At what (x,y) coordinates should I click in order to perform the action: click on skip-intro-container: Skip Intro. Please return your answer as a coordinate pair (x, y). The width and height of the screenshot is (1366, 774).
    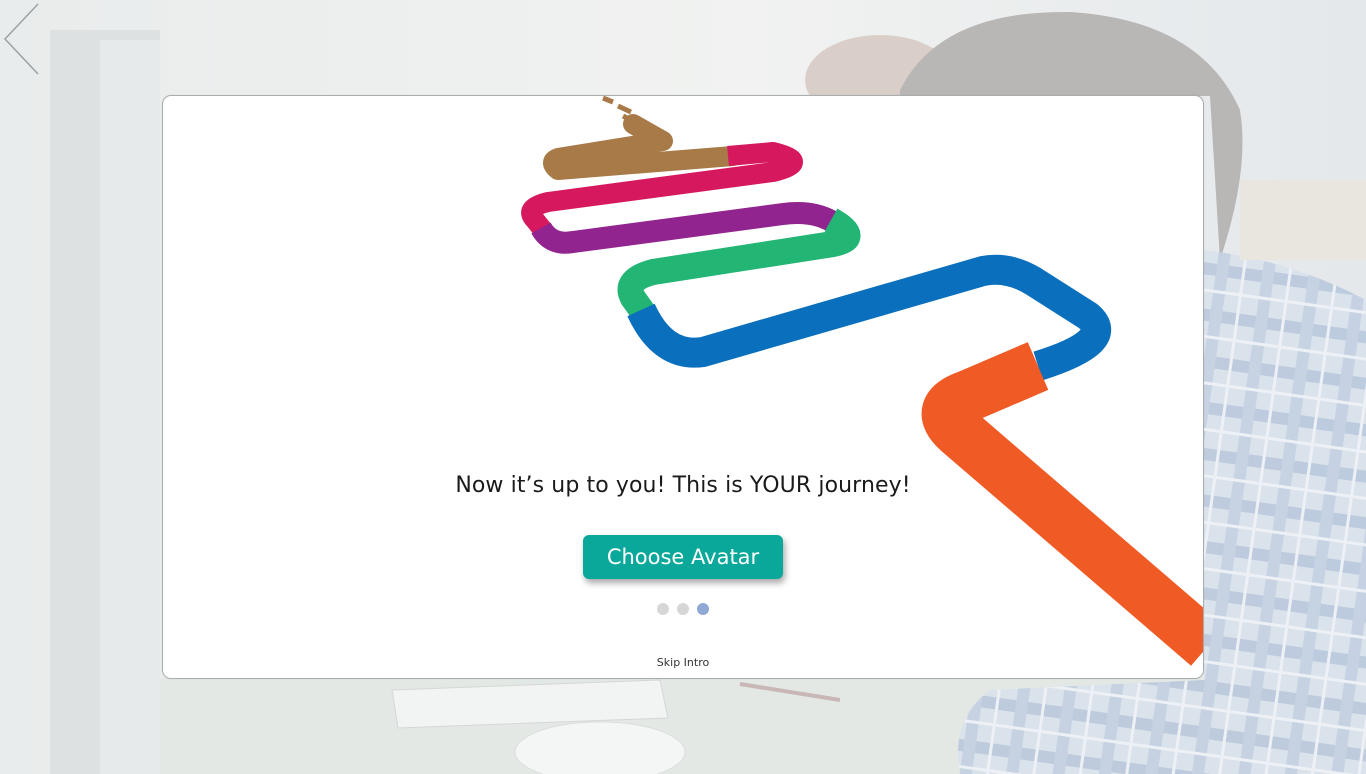
    Looking at the image, I should click on (683, 662).